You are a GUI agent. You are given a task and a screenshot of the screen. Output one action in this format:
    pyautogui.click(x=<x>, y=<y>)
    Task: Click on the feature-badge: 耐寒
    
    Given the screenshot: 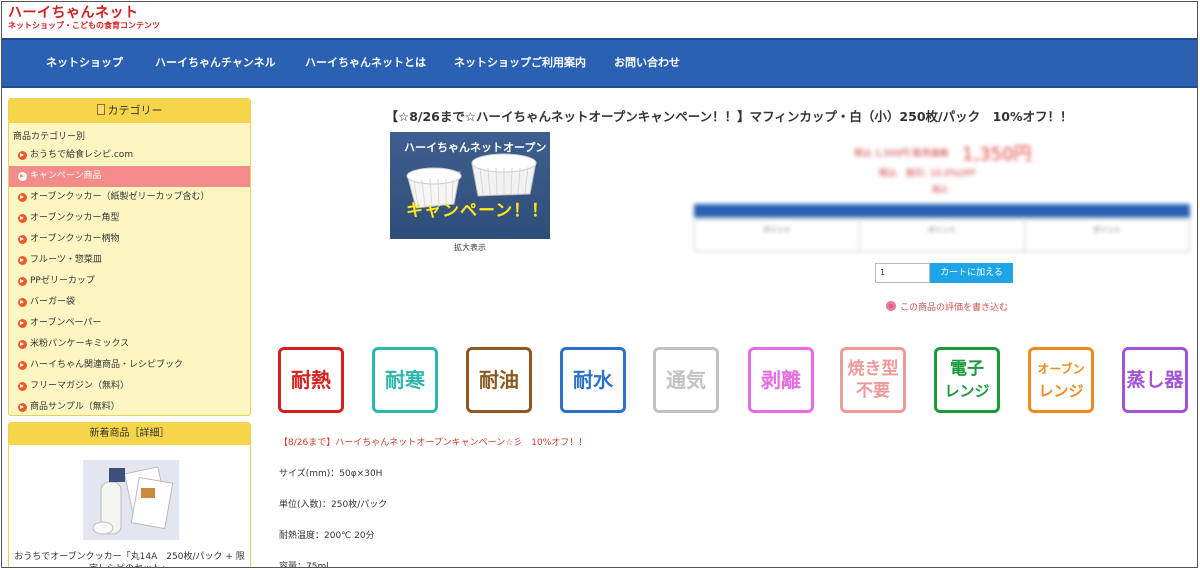 What is the action you would take?
    pyautogui.click(x=405, y=380)
    